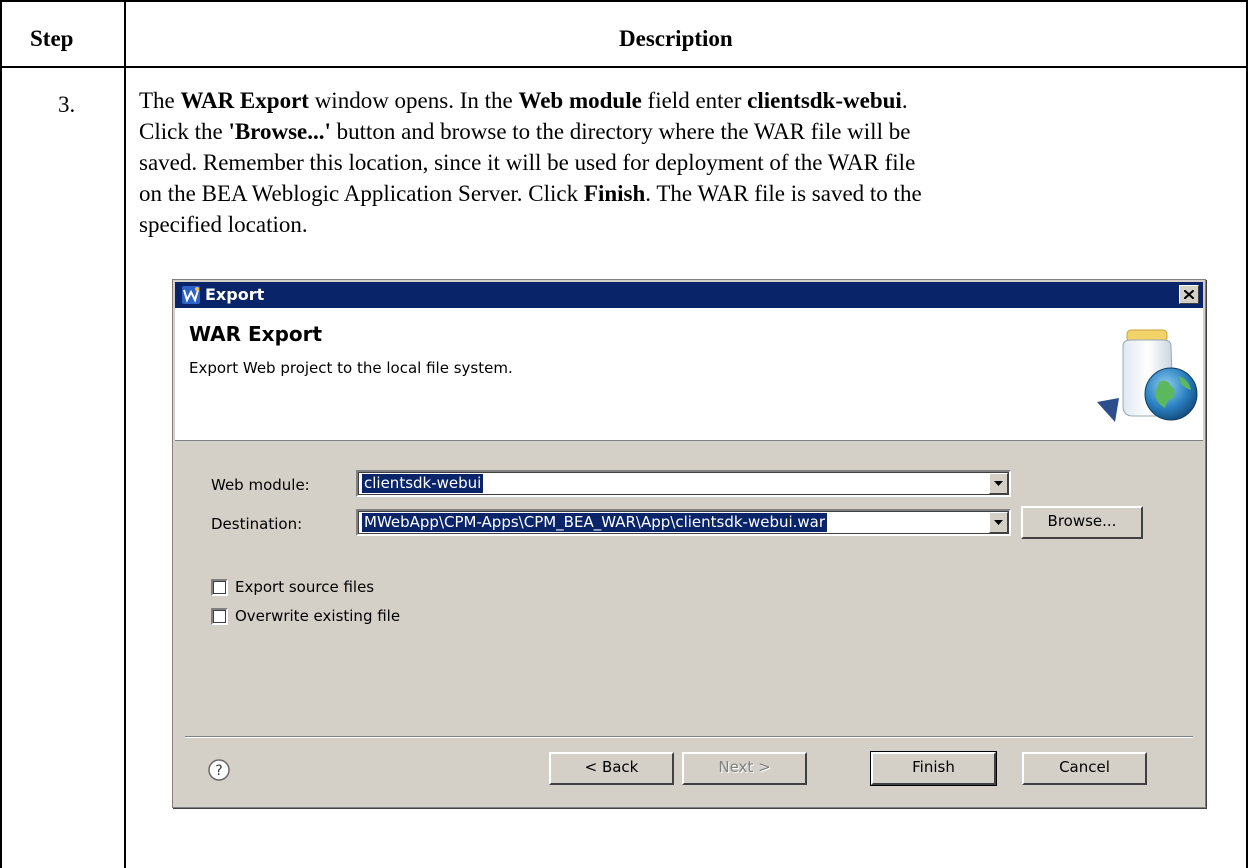  Describe the element at coordinates (318, 616) in the screenshot. I see `overwrite-label: Overwrite existing file` at that location.